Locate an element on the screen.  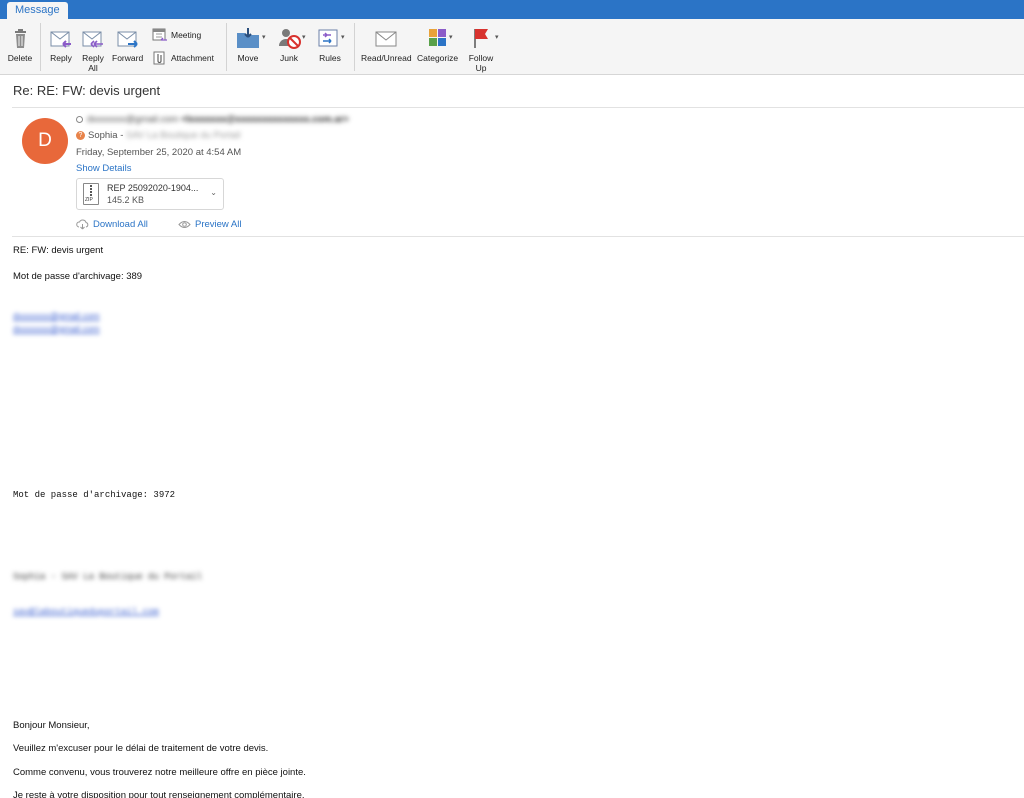
presence-status-icon is located at coordinates (79, 119).